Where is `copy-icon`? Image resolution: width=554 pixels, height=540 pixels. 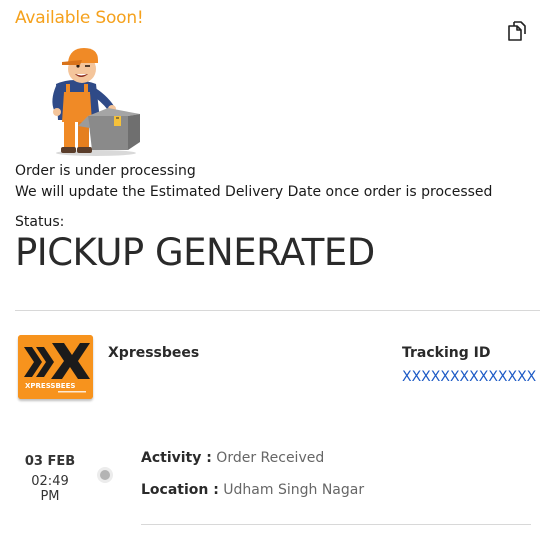 copy-icon is located at coordinates (518, 30).